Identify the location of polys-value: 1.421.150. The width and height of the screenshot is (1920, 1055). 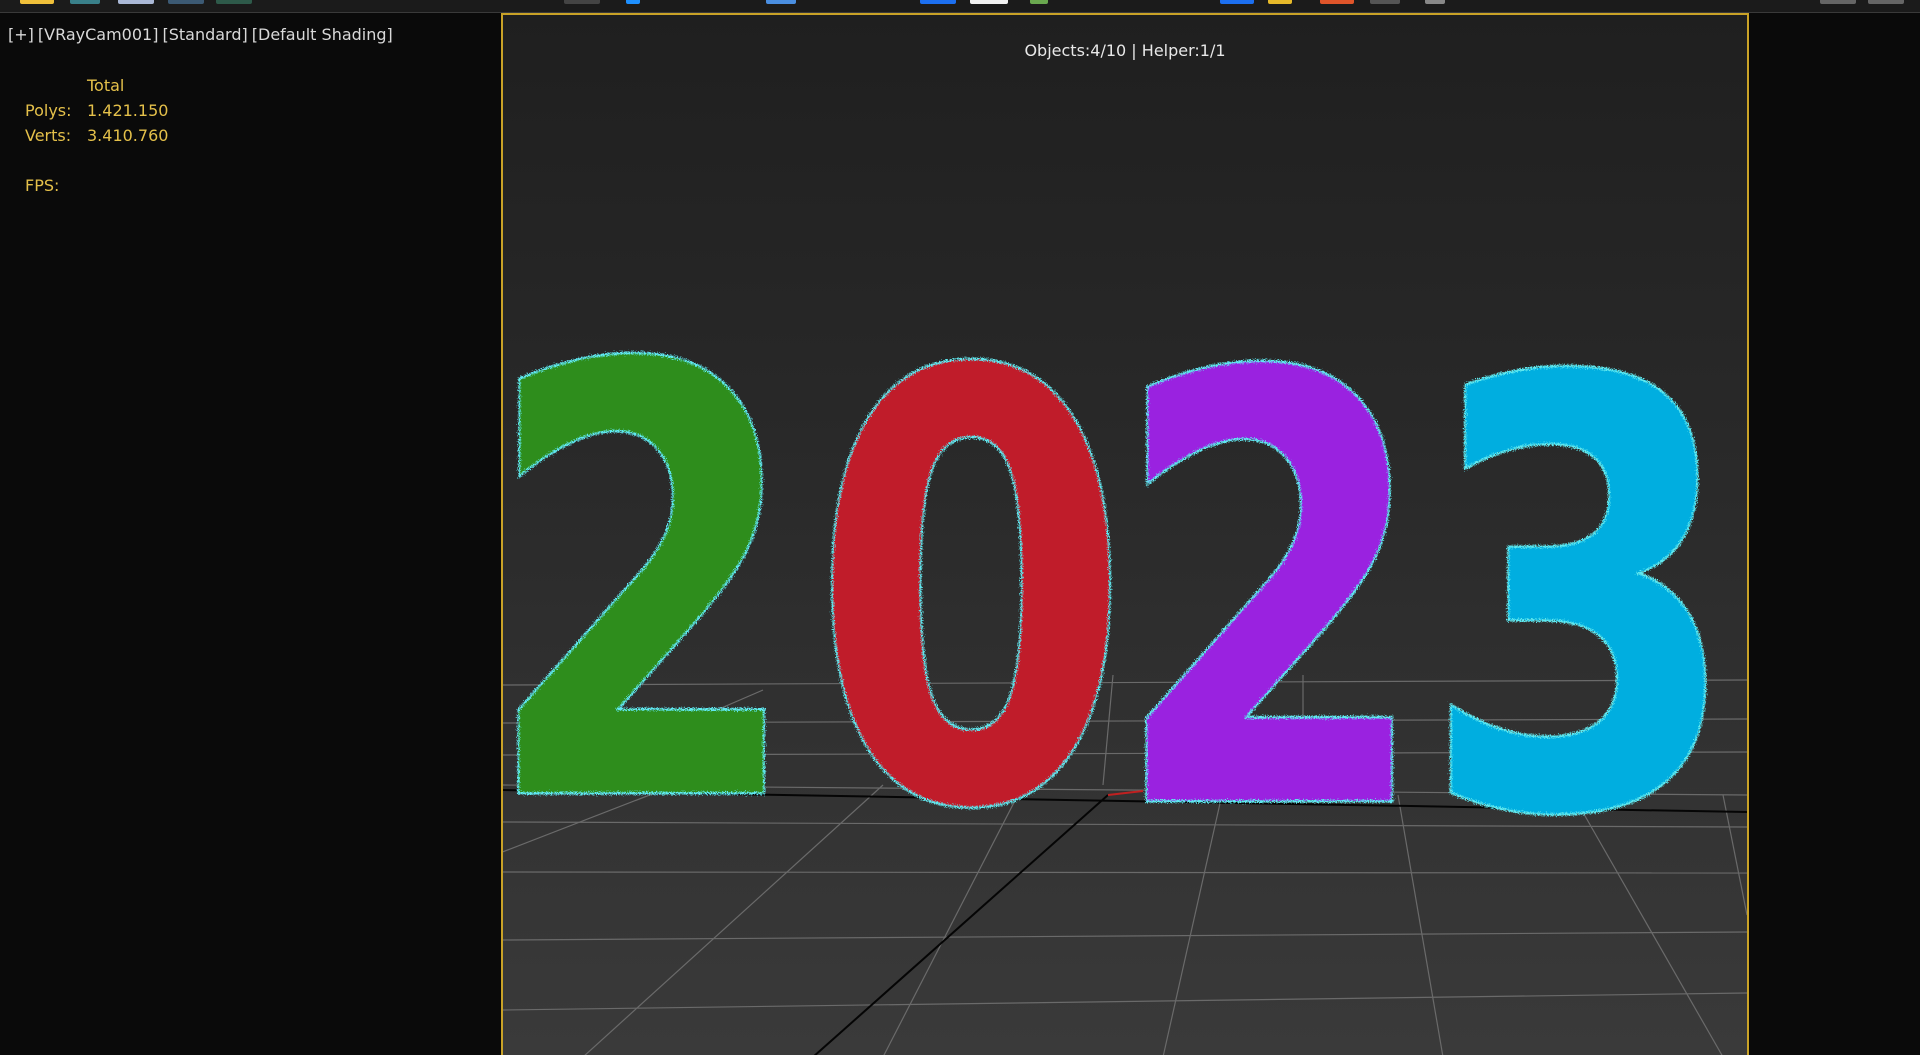
(128, 110).